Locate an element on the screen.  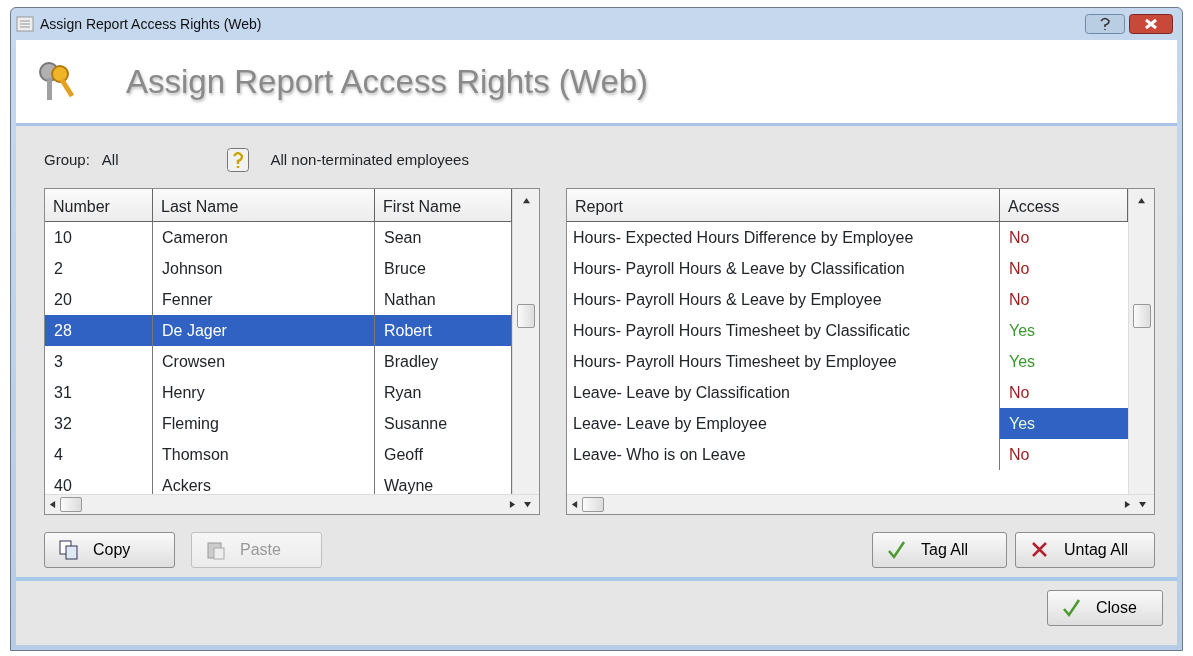
table-cell: Crowsen is located at coordinates (264, 361).